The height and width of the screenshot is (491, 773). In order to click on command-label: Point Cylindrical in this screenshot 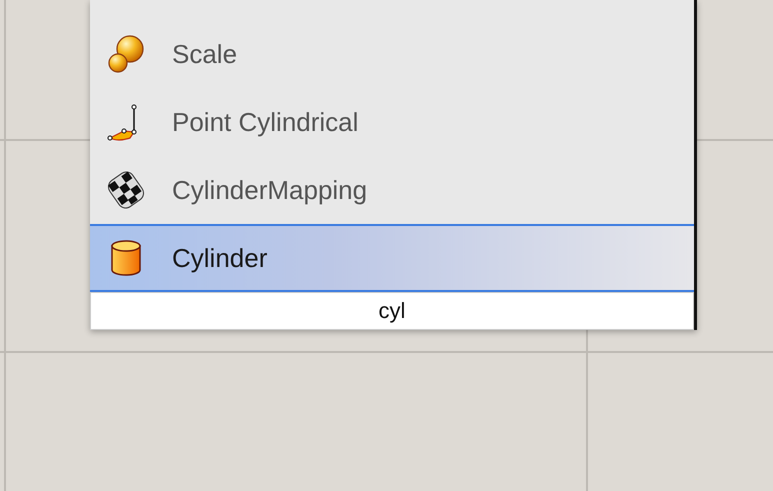, I will do `click(265, 122)`.